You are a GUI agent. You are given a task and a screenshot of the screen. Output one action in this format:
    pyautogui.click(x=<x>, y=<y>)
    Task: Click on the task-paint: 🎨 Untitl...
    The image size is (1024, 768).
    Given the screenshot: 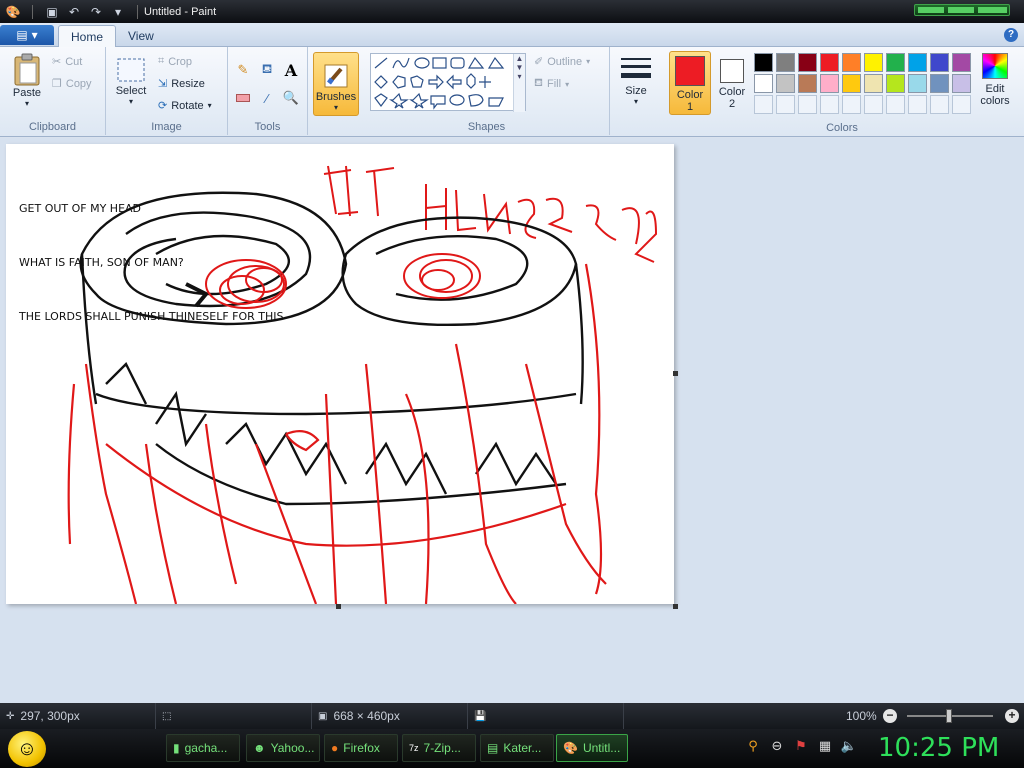 What is the action you would take?
    pyautogui.click(x=592, y=748)
    